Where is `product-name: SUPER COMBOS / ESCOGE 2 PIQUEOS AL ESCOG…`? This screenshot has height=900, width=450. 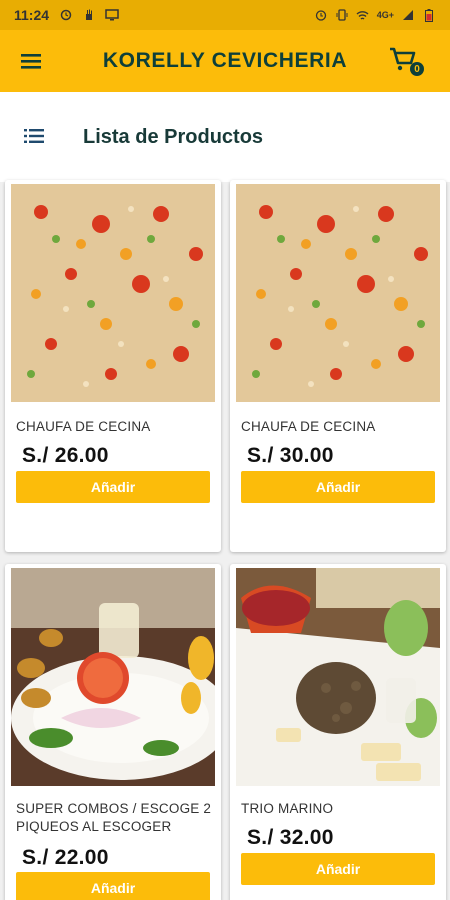
product-name: SUPER COMBOS / ESCOGE 2 PIQUEOS AL ESCOG… is located at coordinates (114, 817).